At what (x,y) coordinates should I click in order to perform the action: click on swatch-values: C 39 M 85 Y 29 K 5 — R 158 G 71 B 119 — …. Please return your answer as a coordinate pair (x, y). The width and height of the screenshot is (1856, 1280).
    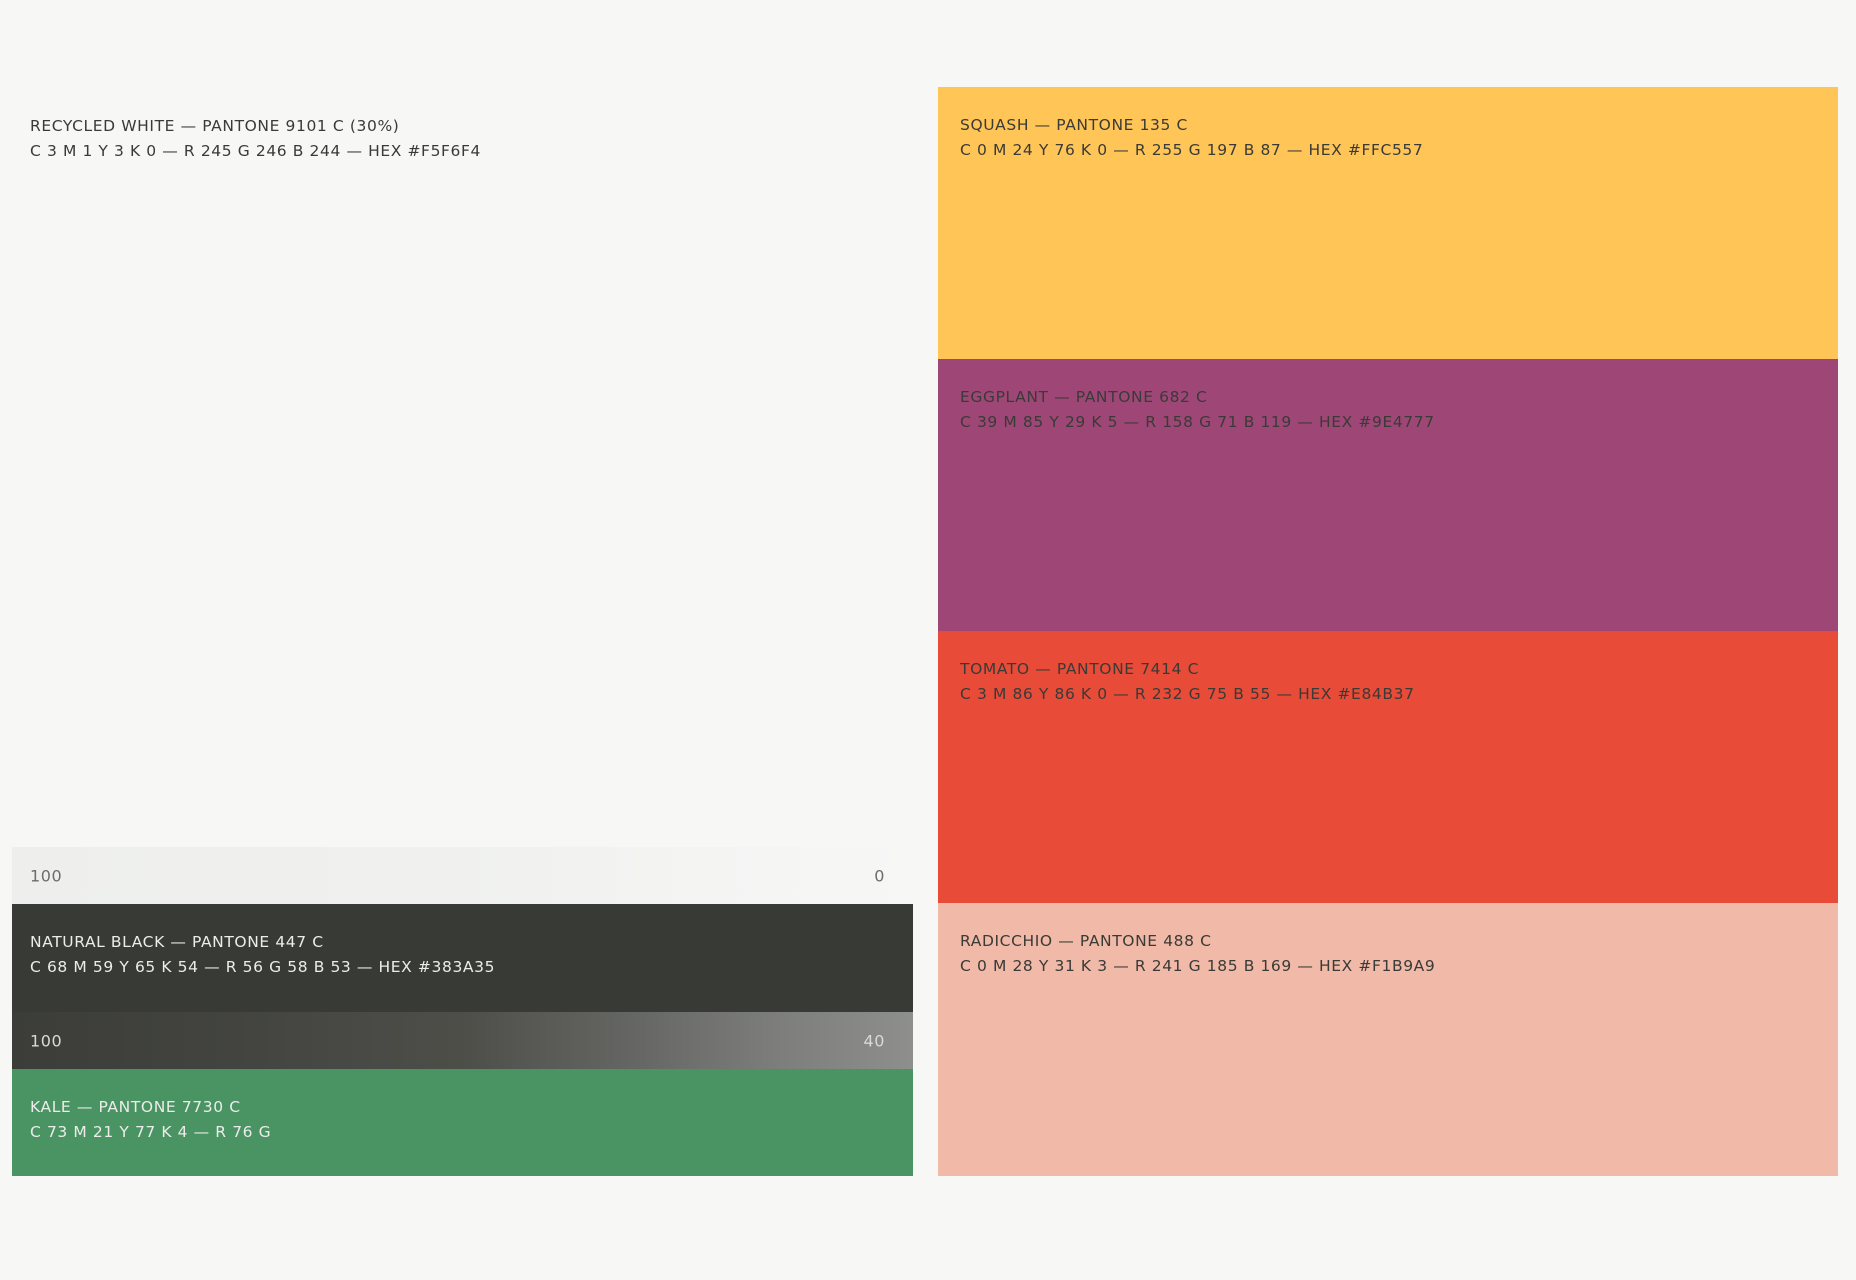
    Looking at the image, I should click on (1197, 422).